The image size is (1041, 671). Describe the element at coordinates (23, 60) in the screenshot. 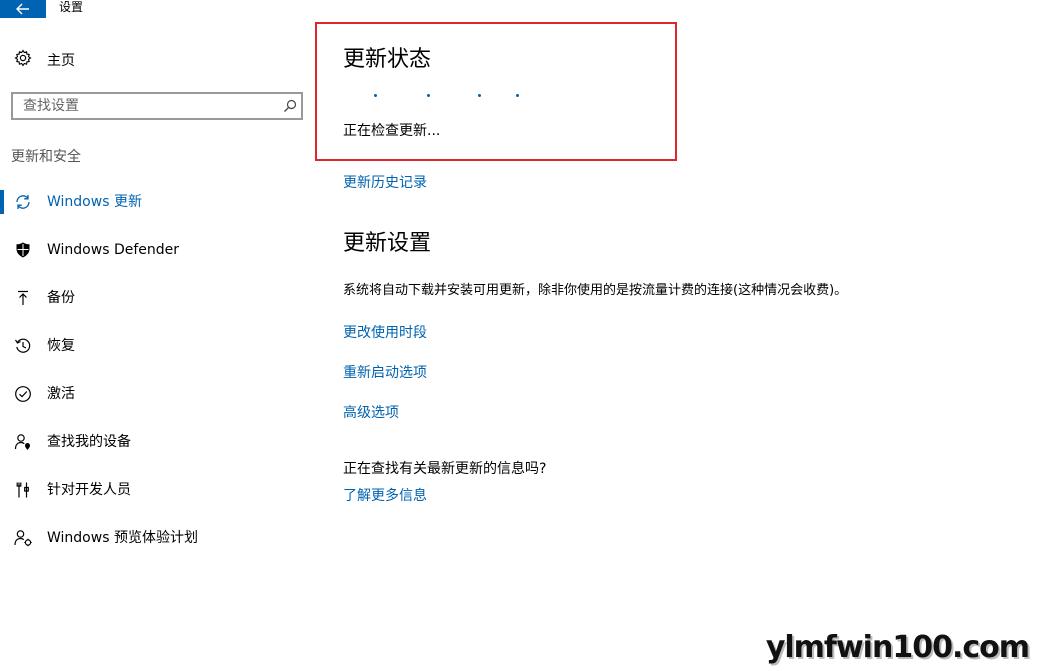

I see `gear-icon` at that location.